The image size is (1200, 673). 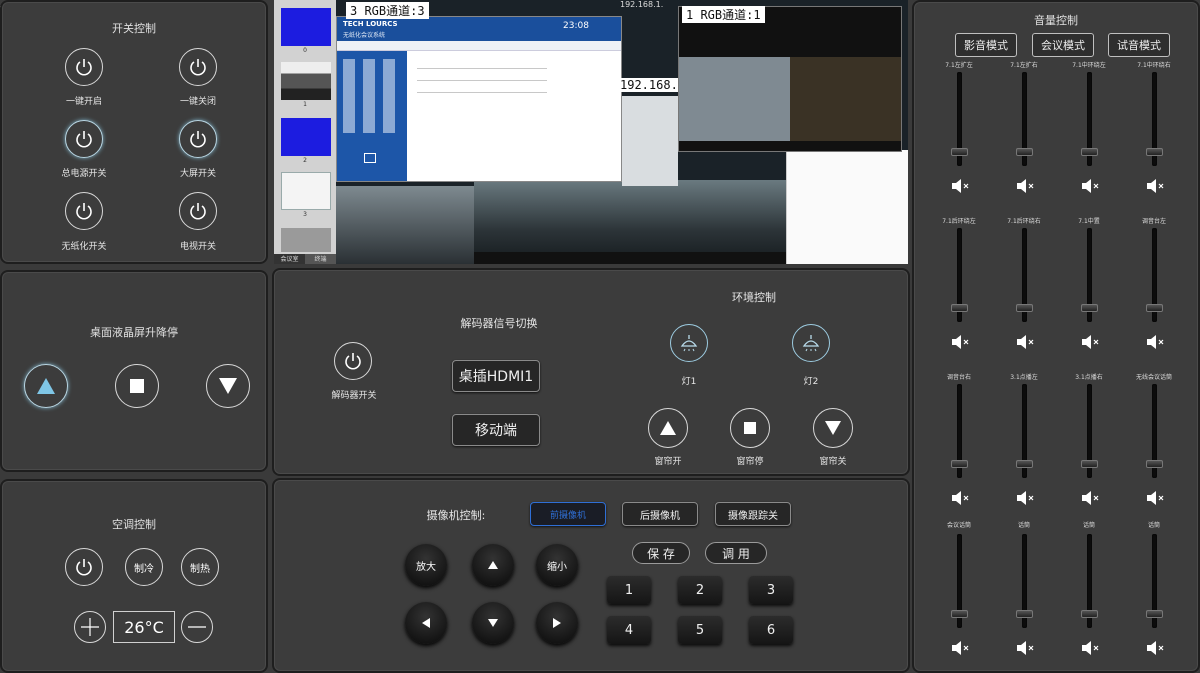 What do you see at coordinates (479, 99) in the screenshot?
I see `paperless-app-window: TECH LOURCS 无纸化会议系统 23:08` at bounding box center [479, 99].